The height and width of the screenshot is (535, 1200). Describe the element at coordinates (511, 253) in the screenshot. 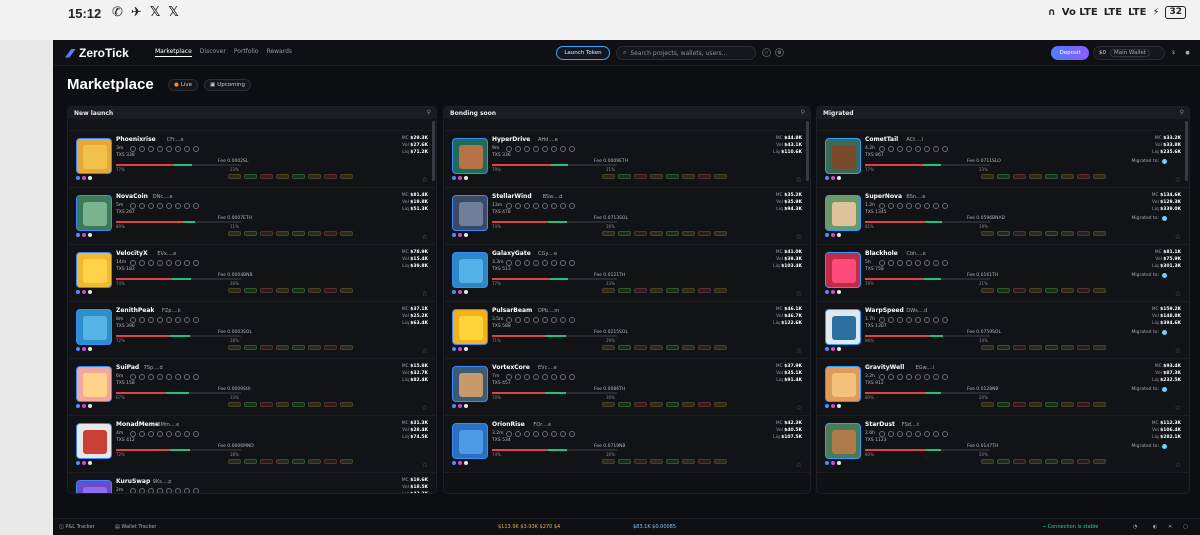

I see `token-name: GalaxyGate` at that location.